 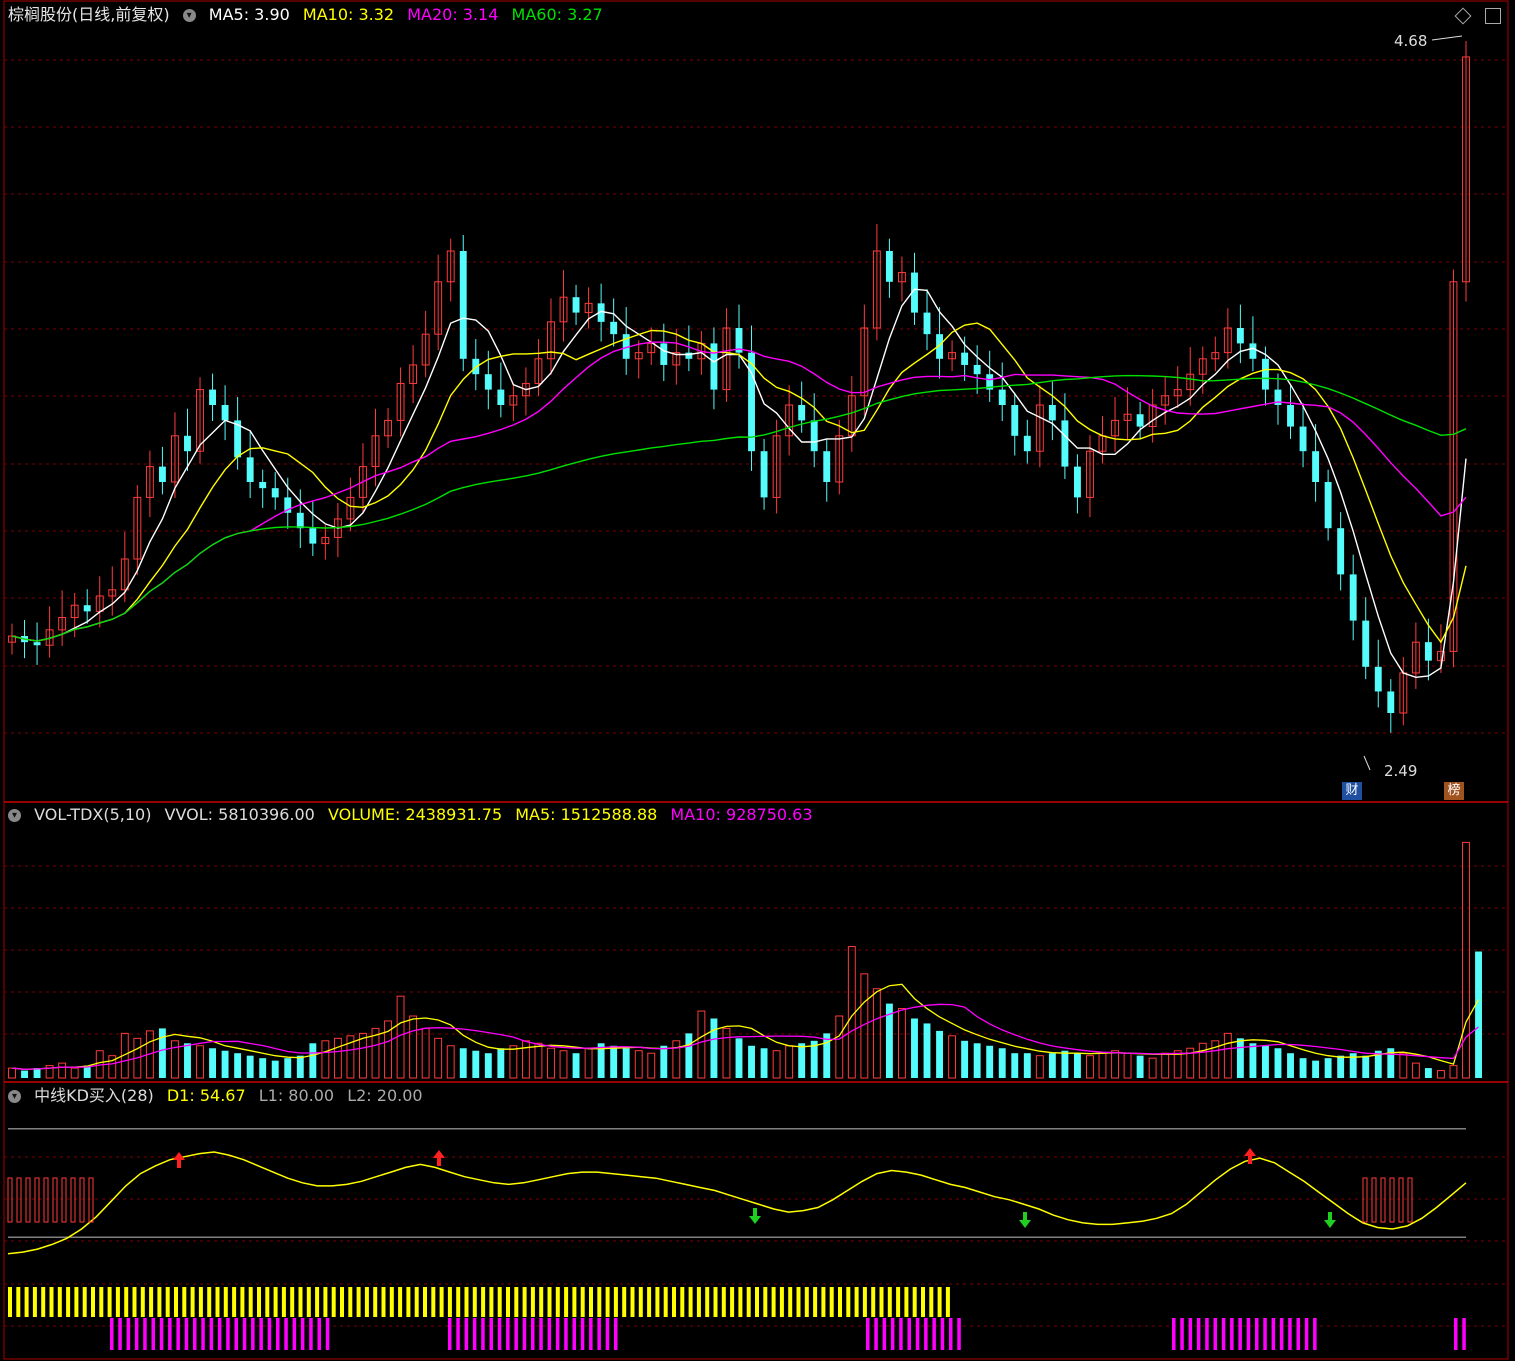 What do you see at coordinates (1493, 16) in the screenshot?
I see `window-restore-icon` at bounding box center [1493, 16].